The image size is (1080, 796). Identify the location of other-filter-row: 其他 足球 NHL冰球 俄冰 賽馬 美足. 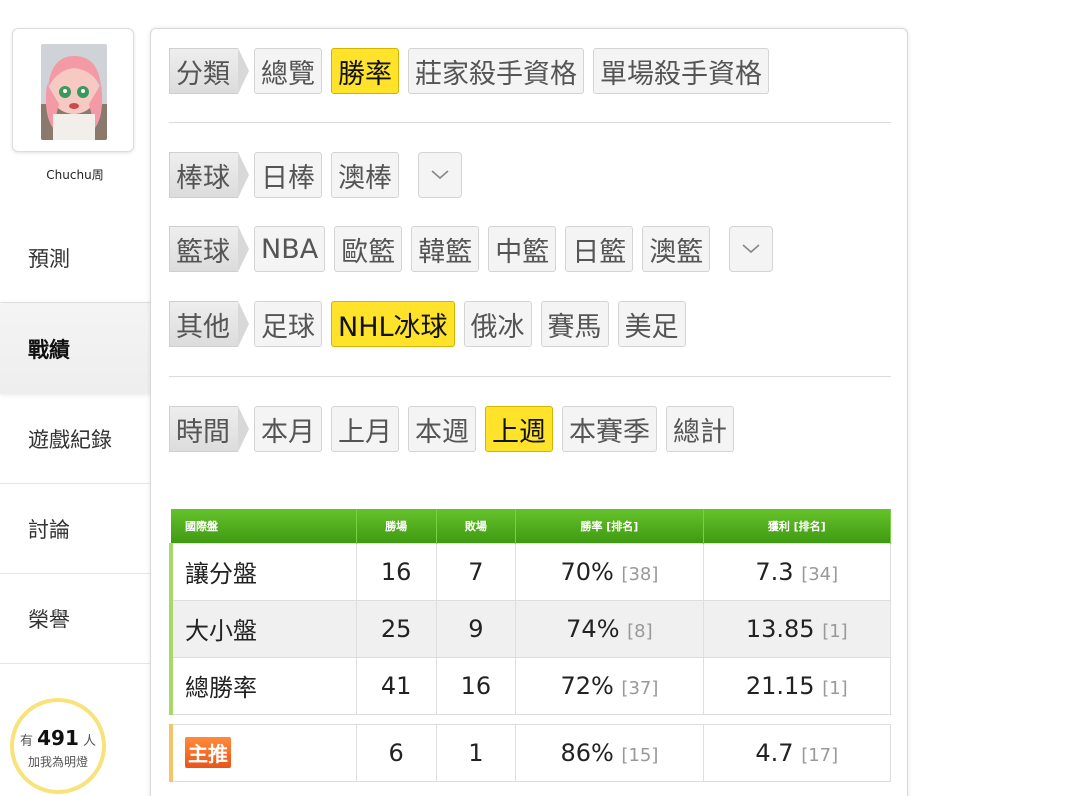
(432, 324).